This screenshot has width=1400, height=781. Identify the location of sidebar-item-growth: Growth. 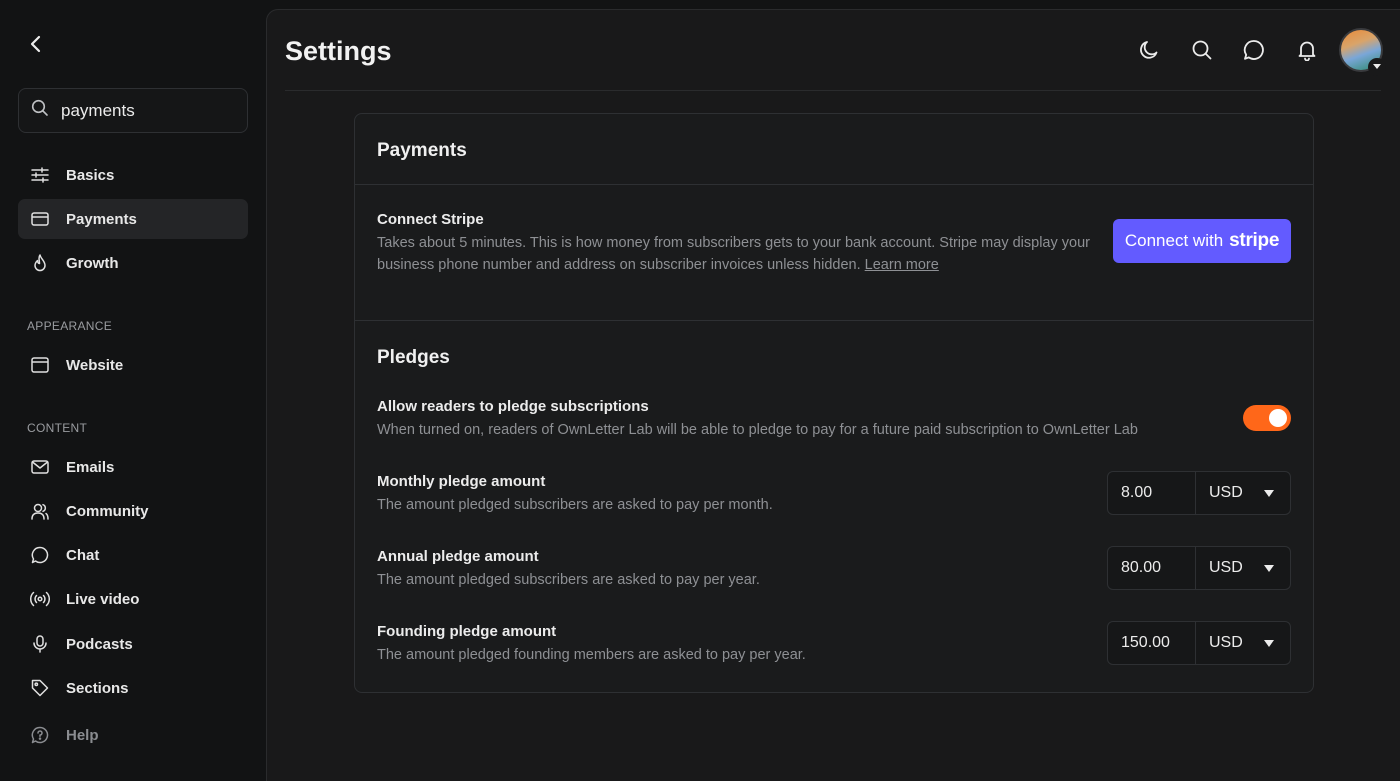
(133, 263).